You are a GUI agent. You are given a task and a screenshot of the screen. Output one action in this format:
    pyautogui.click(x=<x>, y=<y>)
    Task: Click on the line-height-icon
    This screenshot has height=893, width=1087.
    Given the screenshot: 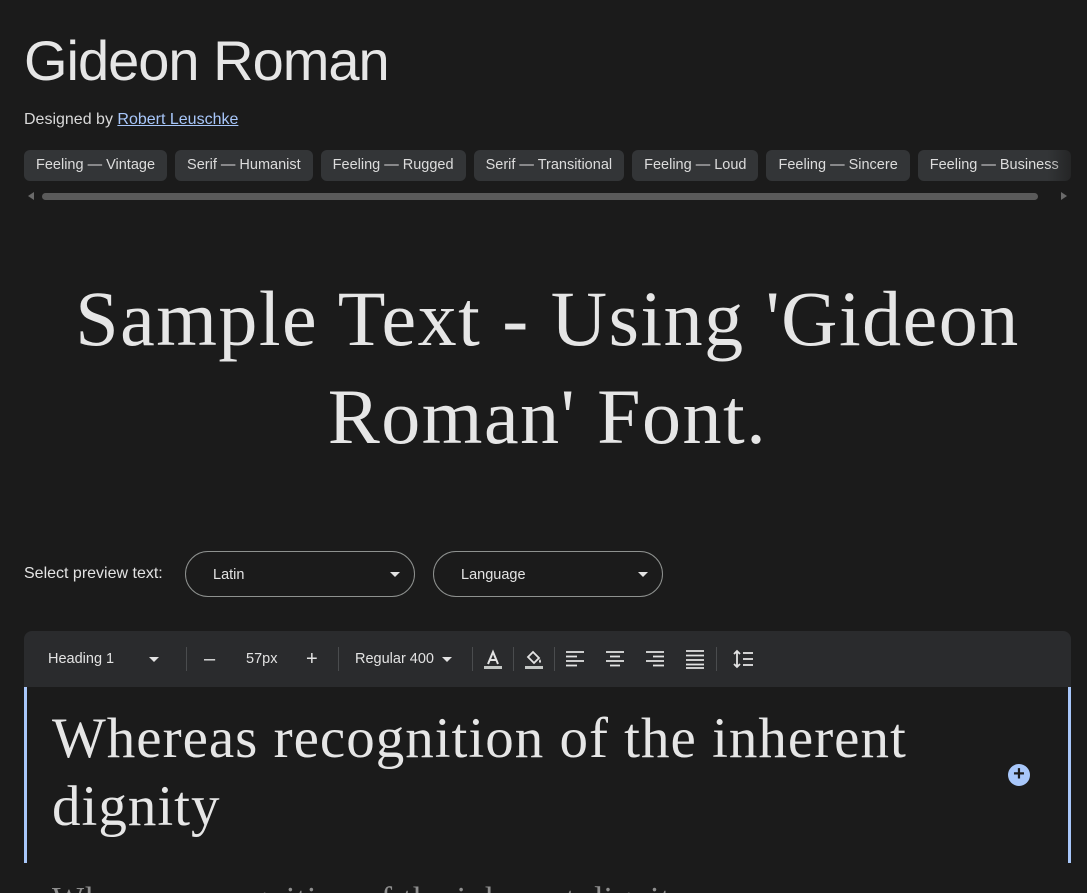 What is the action you would take?
    pyautogui.click(x=743, y=659)
    